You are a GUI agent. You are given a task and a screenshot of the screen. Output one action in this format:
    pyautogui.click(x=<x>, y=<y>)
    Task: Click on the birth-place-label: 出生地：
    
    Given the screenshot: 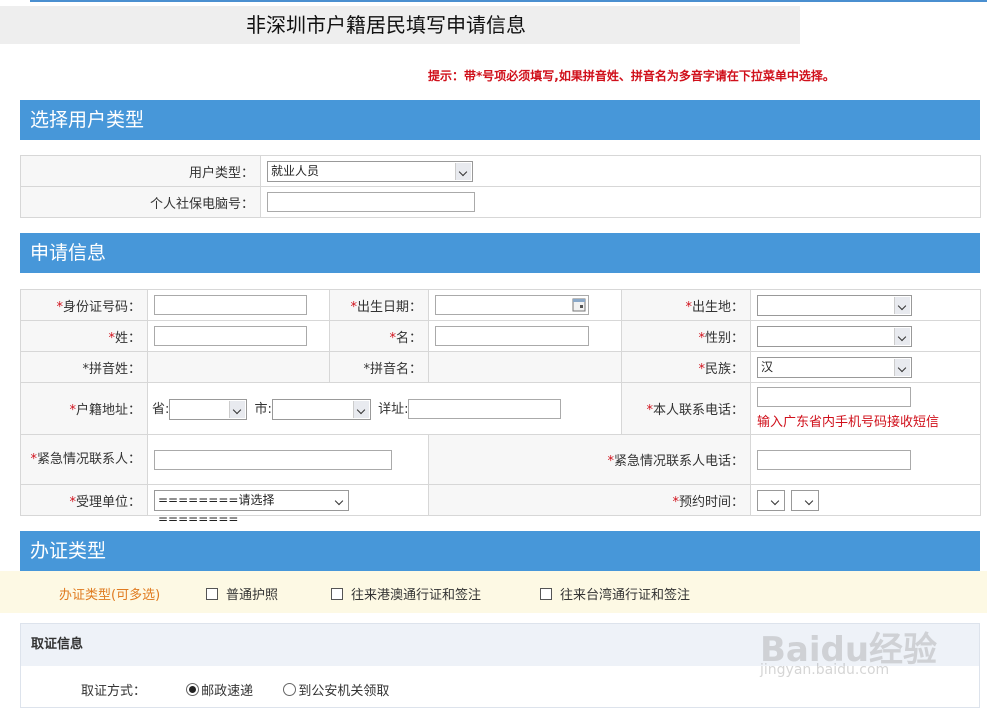 What is the action you would take?
    pyautogui.click(x=717, y=307)
    